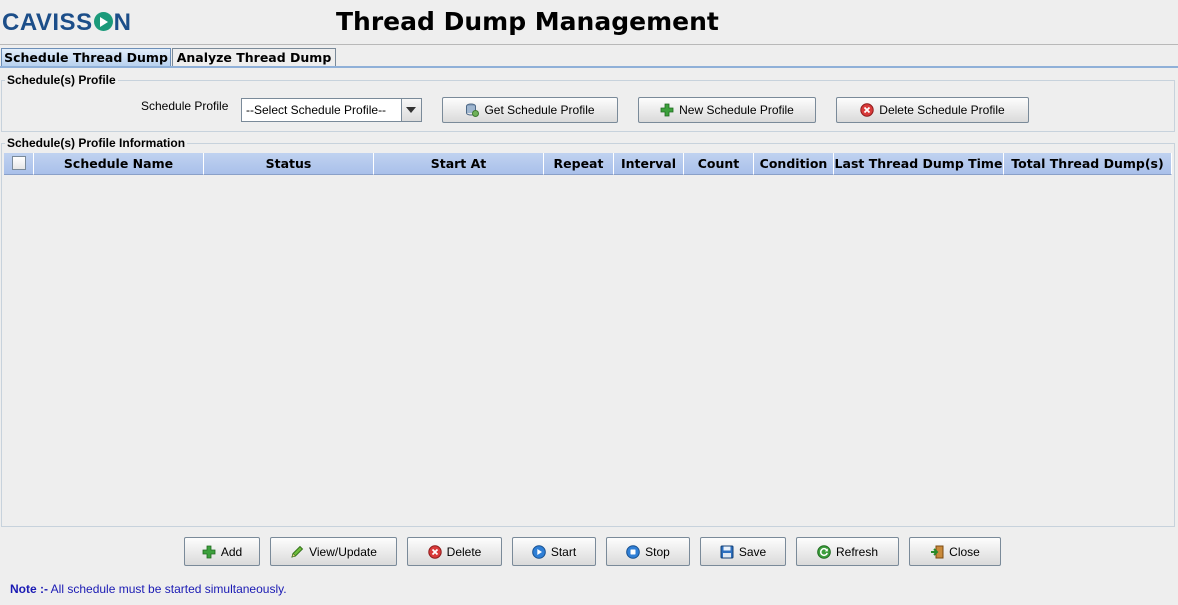 The width and height of the screenshot is (1178, 605). Describe the element at coordinates (824, 551) in the screenshot. I see `refresh-icon` at that location.